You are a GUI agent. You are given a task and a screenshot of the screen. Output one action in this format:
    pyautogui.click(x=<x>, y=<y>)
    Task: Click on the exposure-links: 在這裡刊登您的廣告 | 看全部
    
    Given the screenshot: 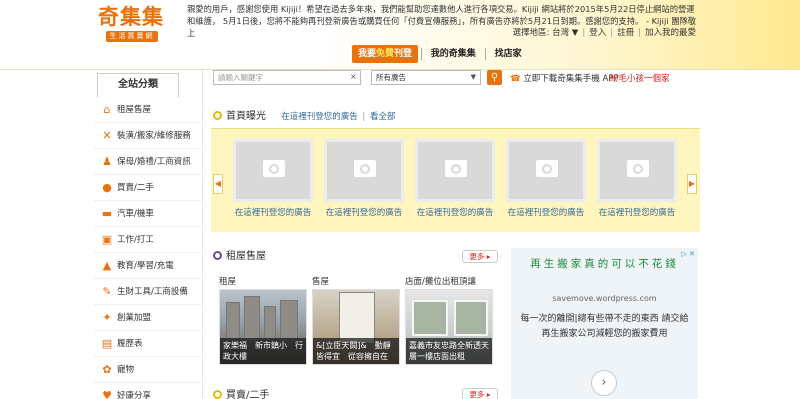 What is the action you would take?
    pyautogui.click(x=338, y=117)
    